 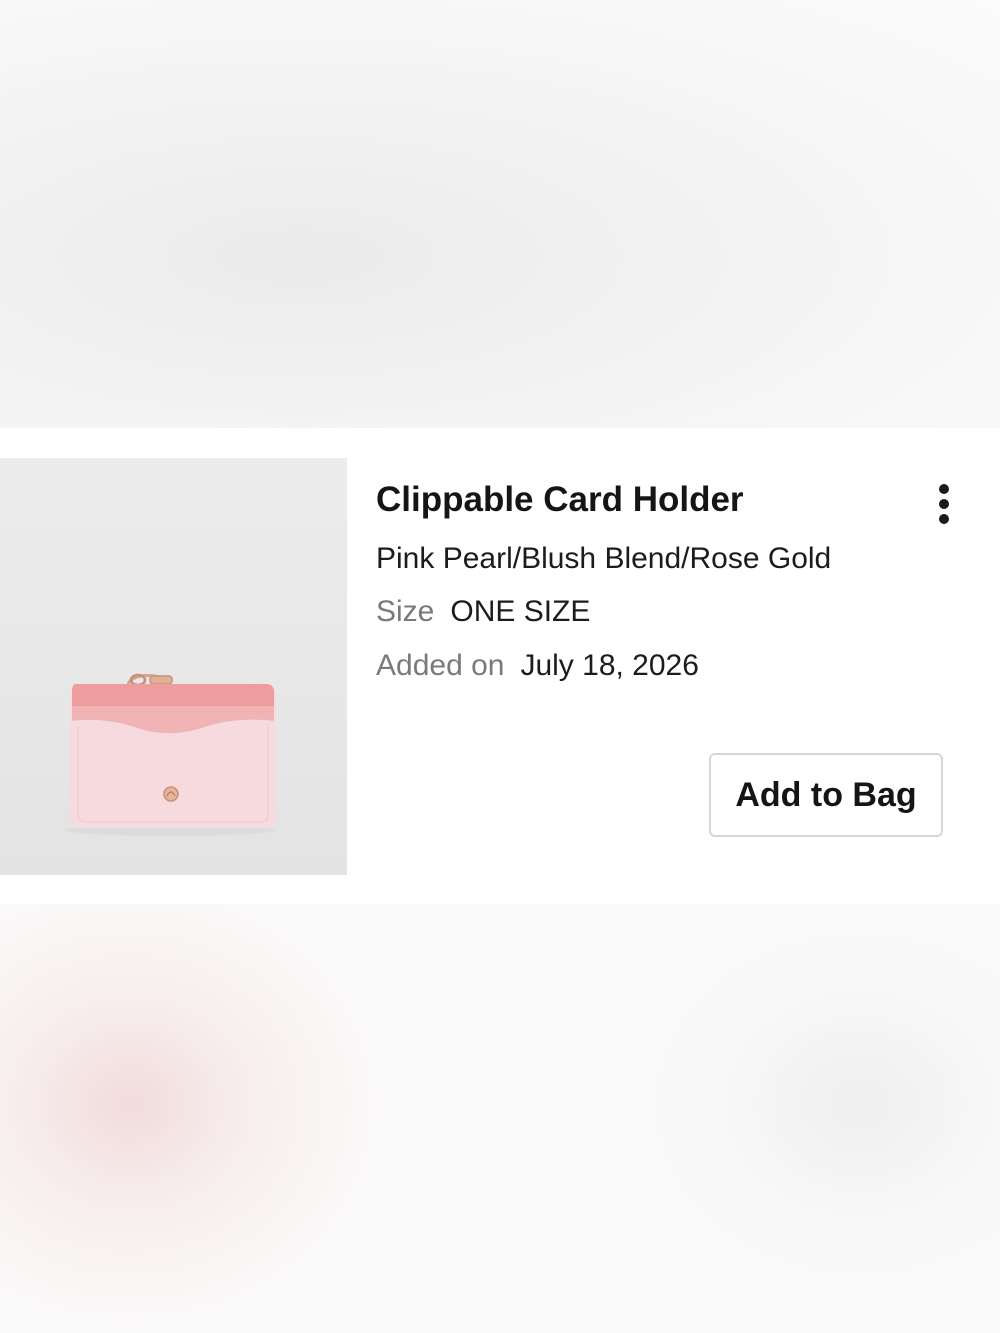 I want to click on added-on-label: Added on, so click(x=440, y=665).